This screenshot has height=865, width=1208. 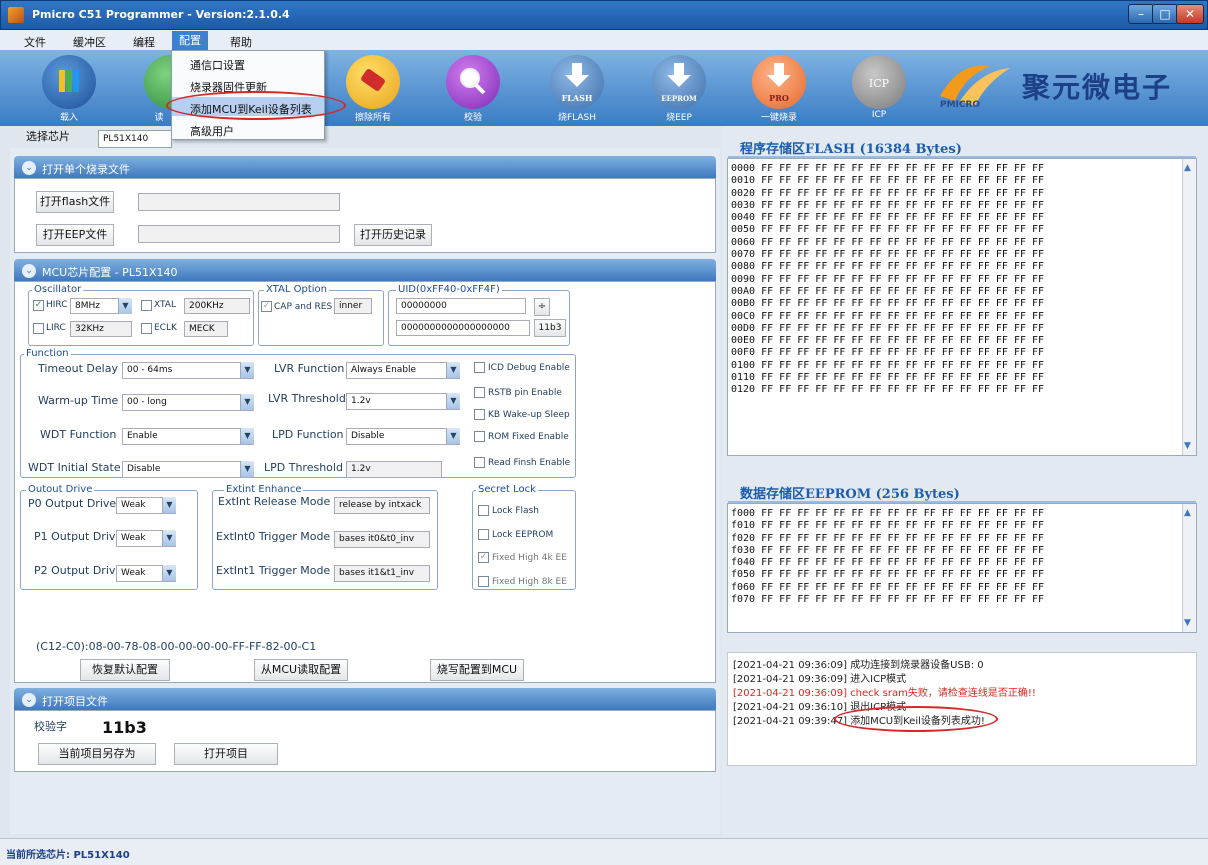 What do you see at coordinates (89, 42) in the screenshot?
I see `menu-buffer: 缓冲区` at bounding box center [89, 42].